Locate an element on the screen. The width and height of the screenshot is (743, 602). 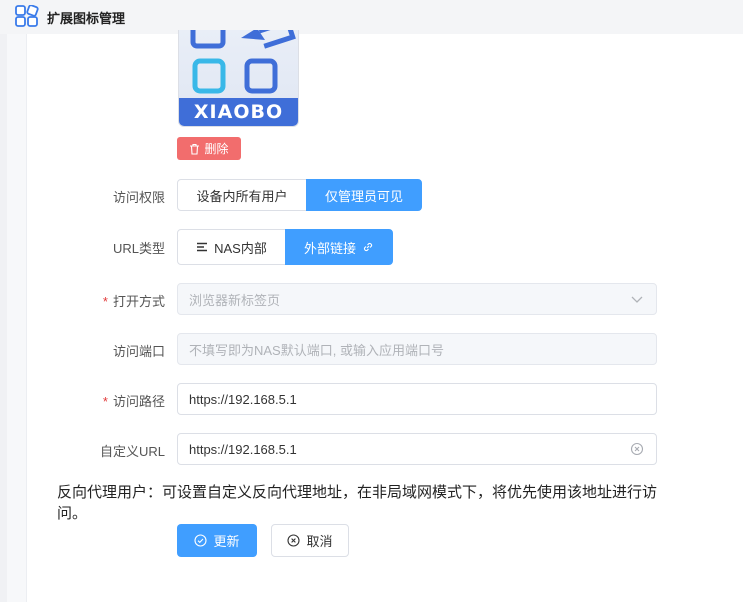
delete-icon-button: 删除 is located at coordinates (209, 148).